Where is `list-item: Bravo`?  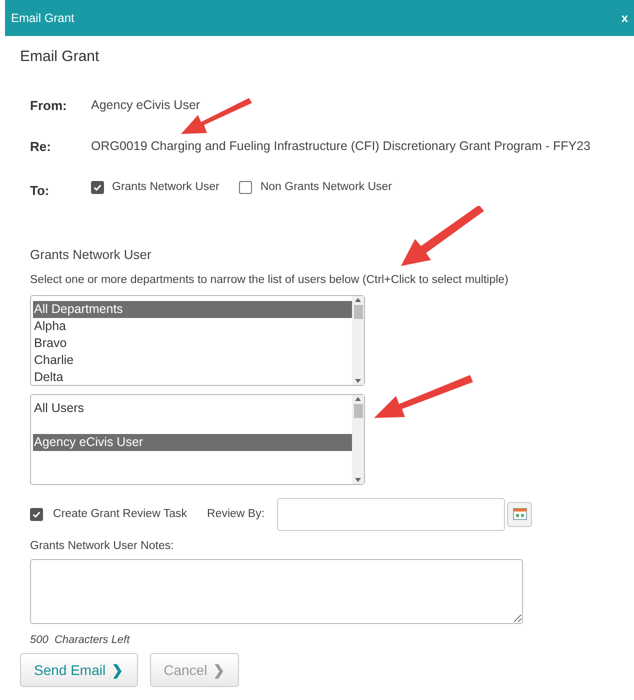
list-item: Bravo is located at coordinates (192, 343).